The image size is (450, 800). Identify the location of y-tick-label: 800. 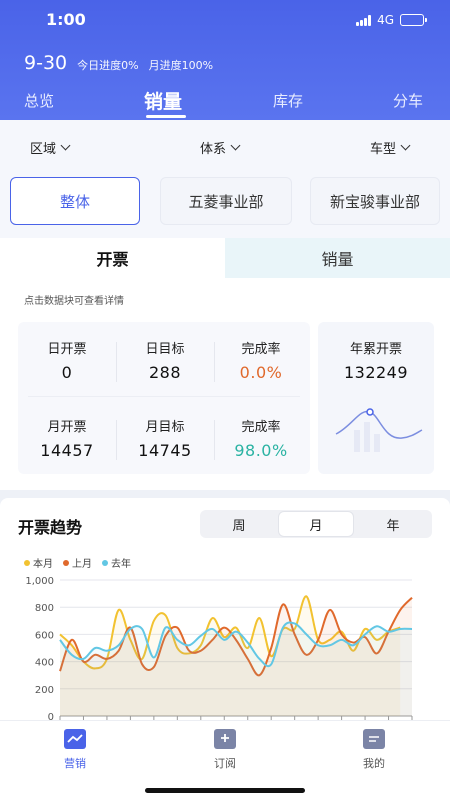
(44, 608).